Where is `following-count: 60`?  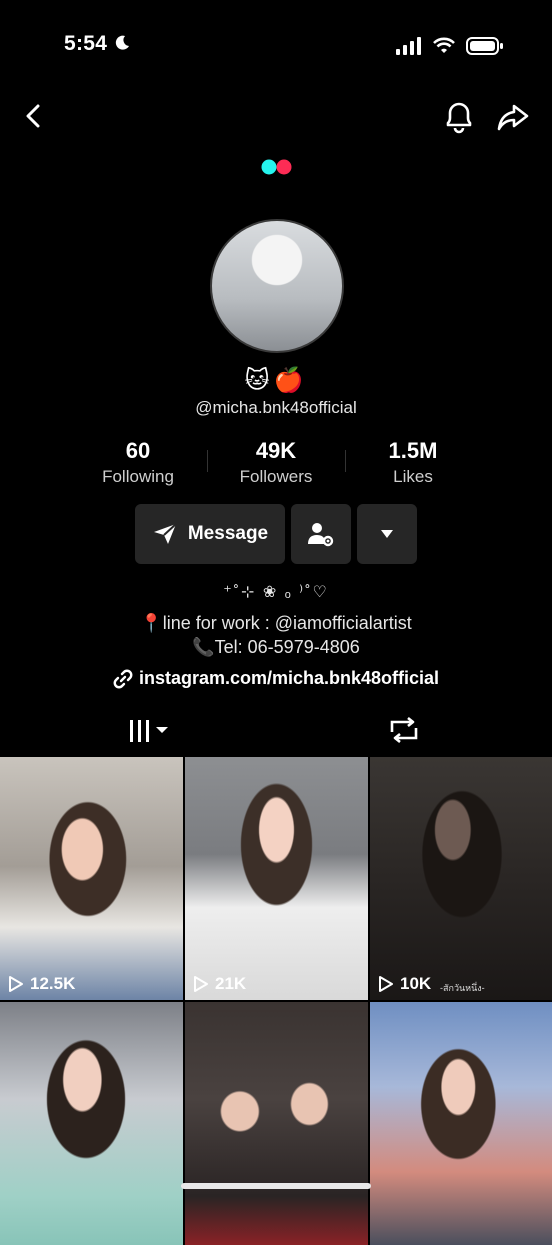
following-count: 60 is located at coordinates (138, 450).